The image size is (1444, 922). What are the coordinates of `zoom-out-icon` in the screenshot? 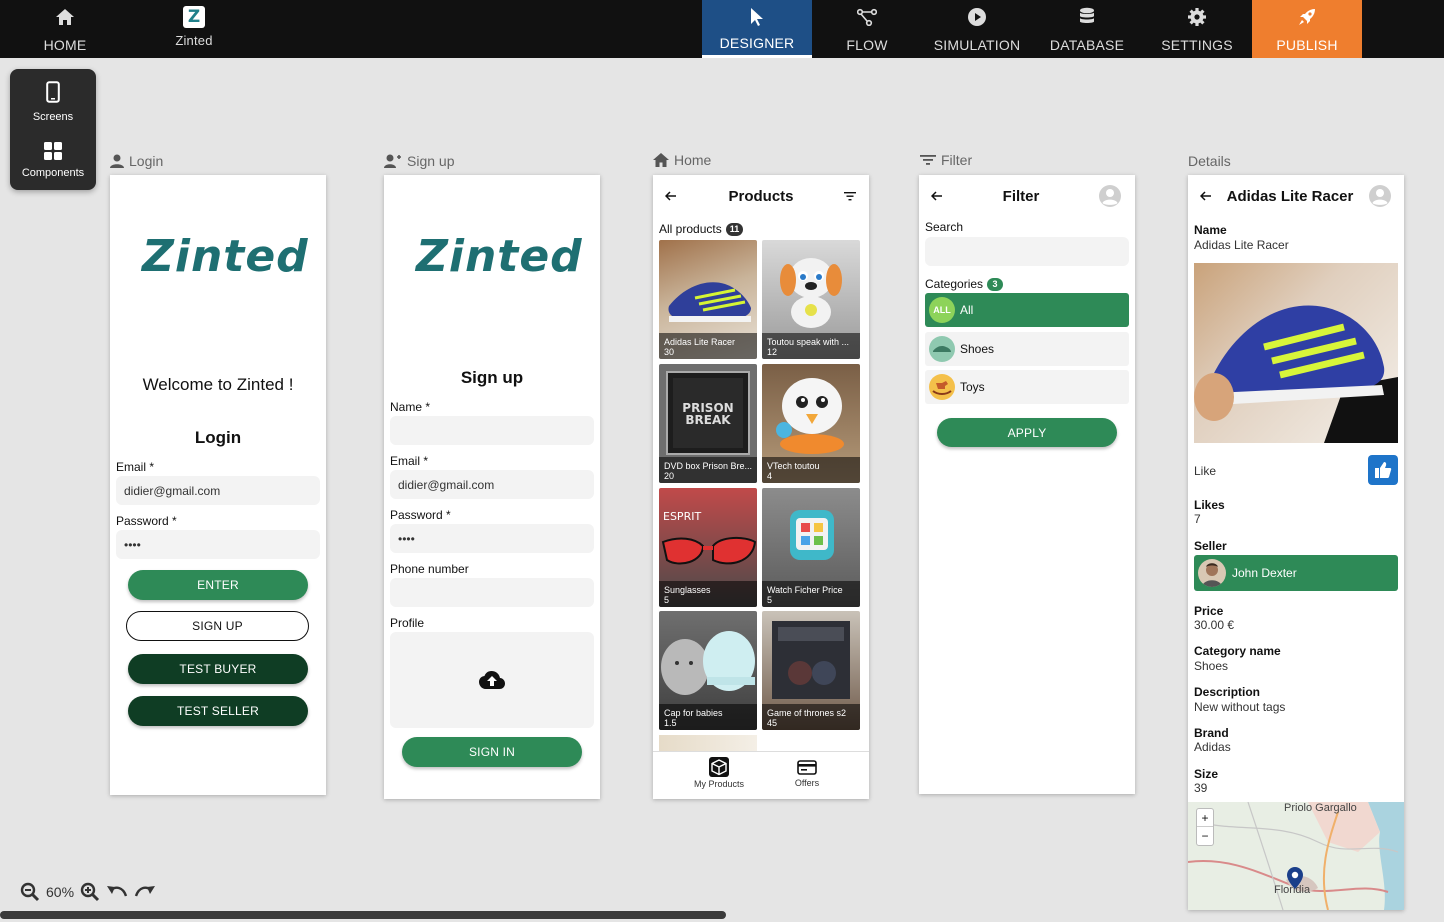 It's located at (30, 892).